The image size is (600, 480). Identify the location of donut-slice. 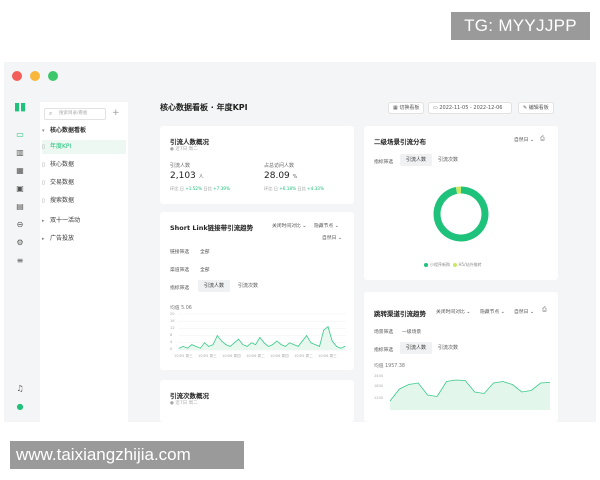
(461, 214).